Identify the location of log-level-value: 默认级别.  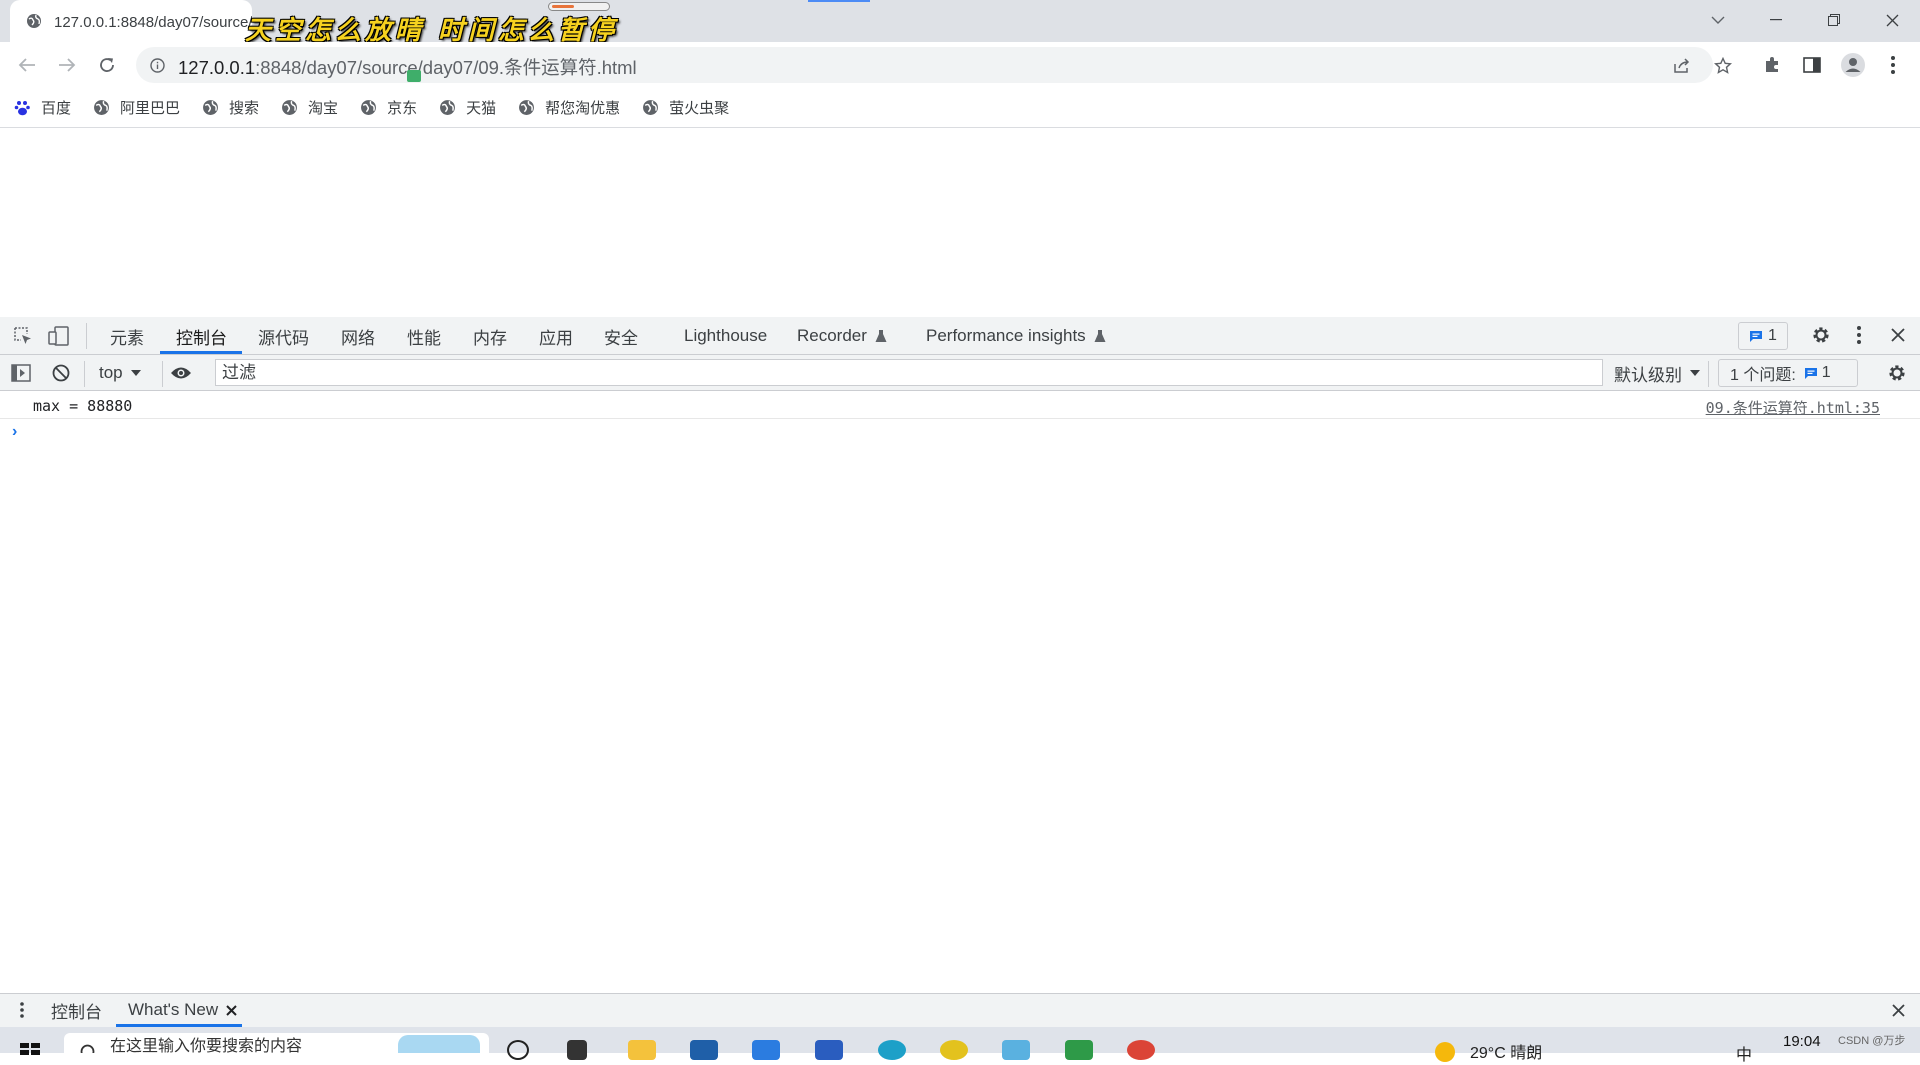
(1648, 375).